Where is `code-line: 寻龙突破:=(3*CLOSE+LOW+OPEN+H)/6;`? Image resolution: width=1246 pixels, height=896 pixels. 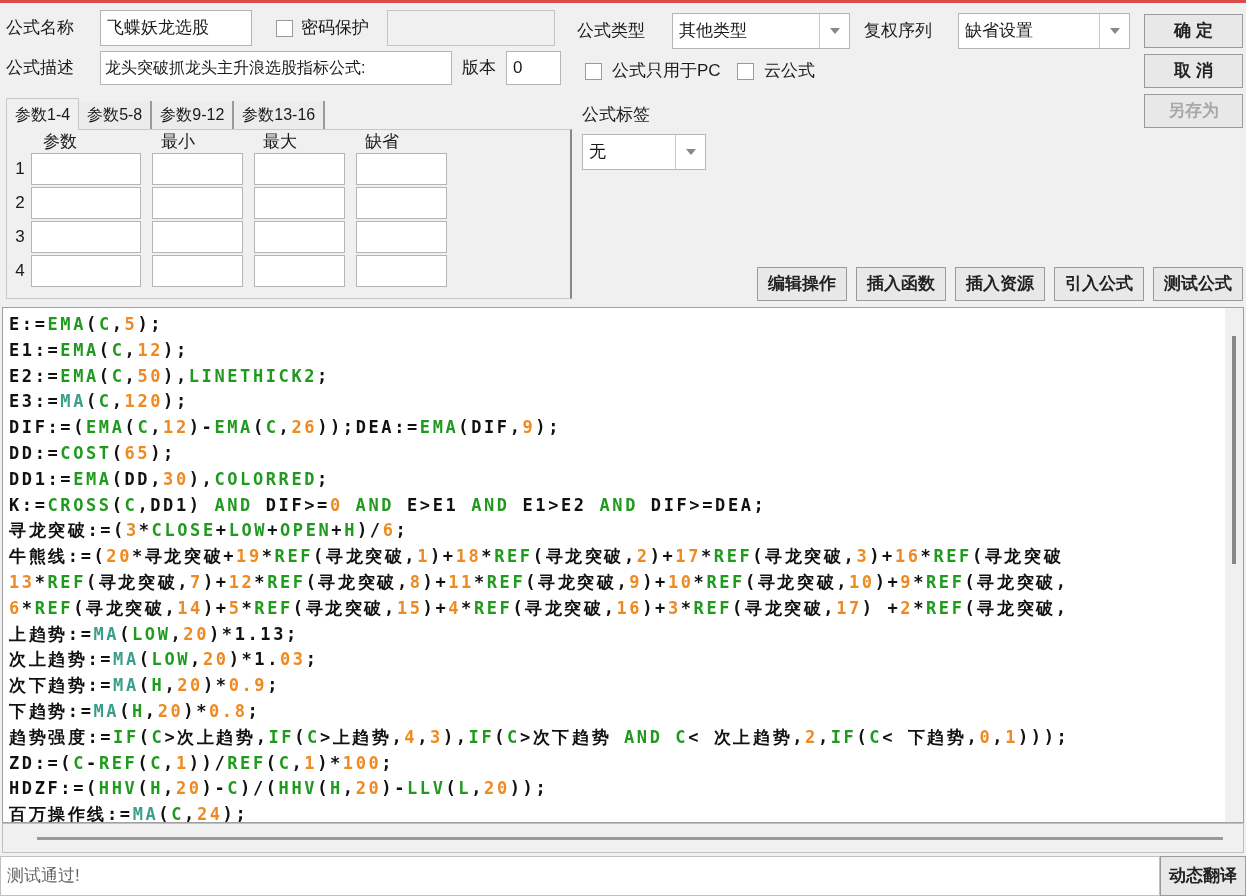 code-line: 寻龙突破:=(3*CLOSE+LOW+OPEN+H)/6; is located at coordinates (209, 531).